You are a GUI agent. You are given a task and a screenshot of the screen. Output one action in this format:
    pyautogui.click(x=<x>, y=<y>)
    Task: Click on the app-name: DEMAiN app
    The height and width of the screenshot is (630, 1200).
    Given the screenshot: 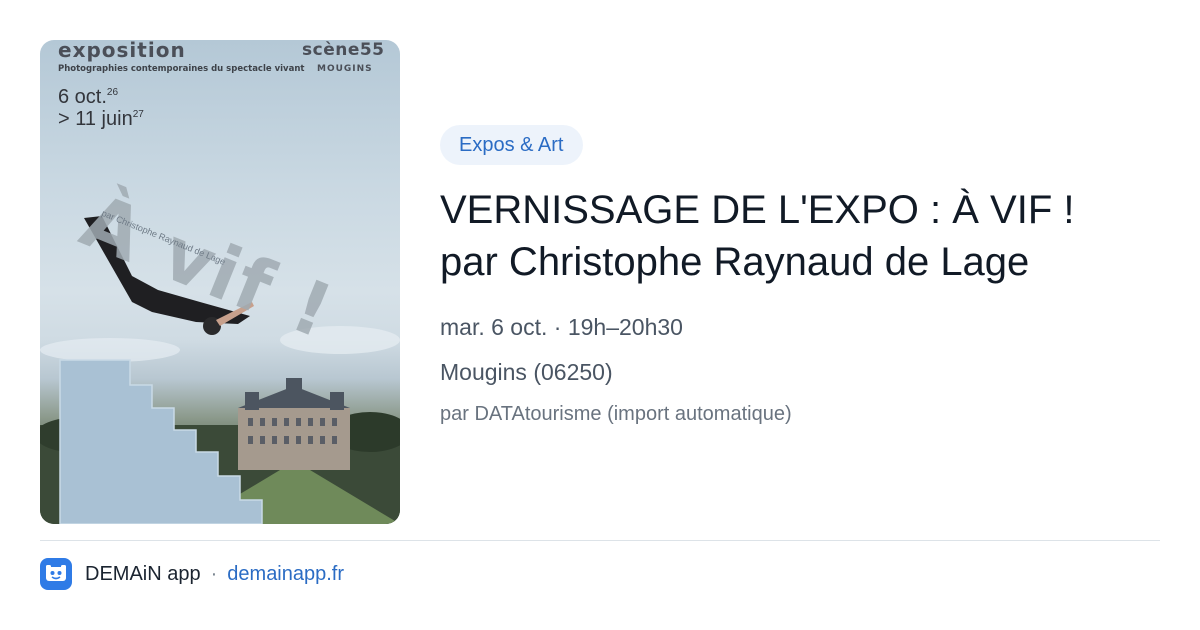 What is the action you would take?
    pyautogui.click(x=143, y=574)
    